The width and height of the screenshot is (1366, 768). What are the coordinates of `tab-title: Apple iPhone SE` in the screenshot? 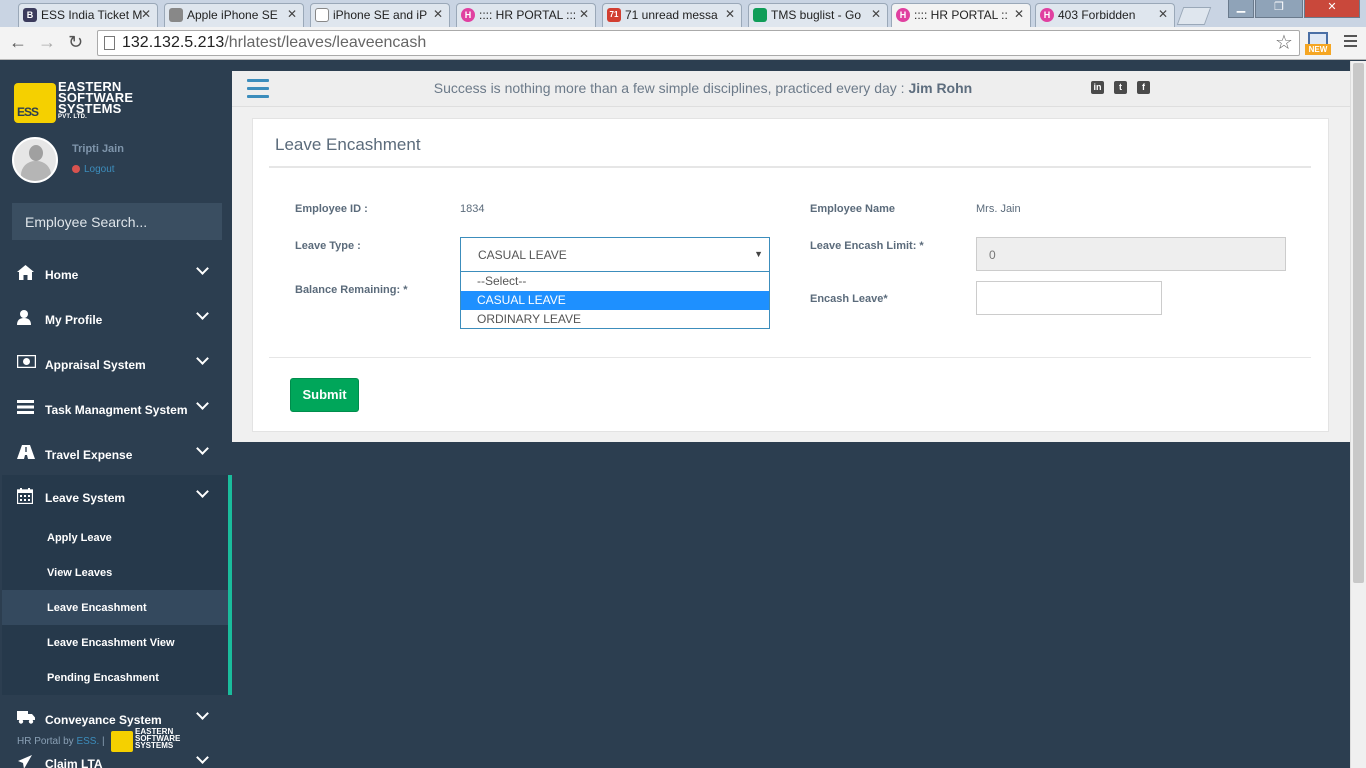 It's located at (232, 15).